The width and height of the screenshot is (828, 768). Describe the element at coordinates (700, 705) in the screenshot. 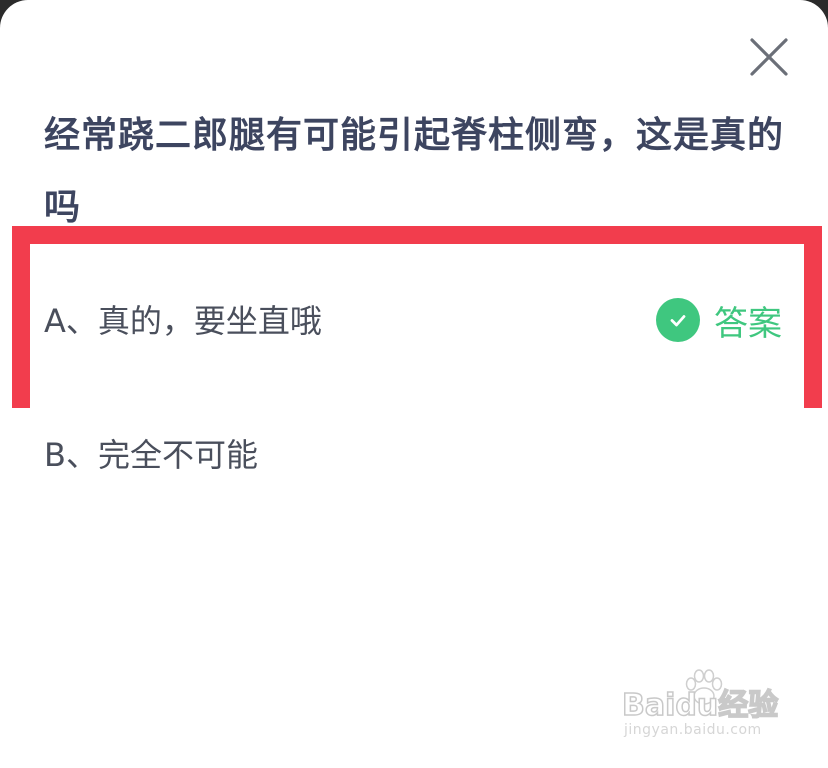

I see `watermark-brand: Baidu经验` at that location.